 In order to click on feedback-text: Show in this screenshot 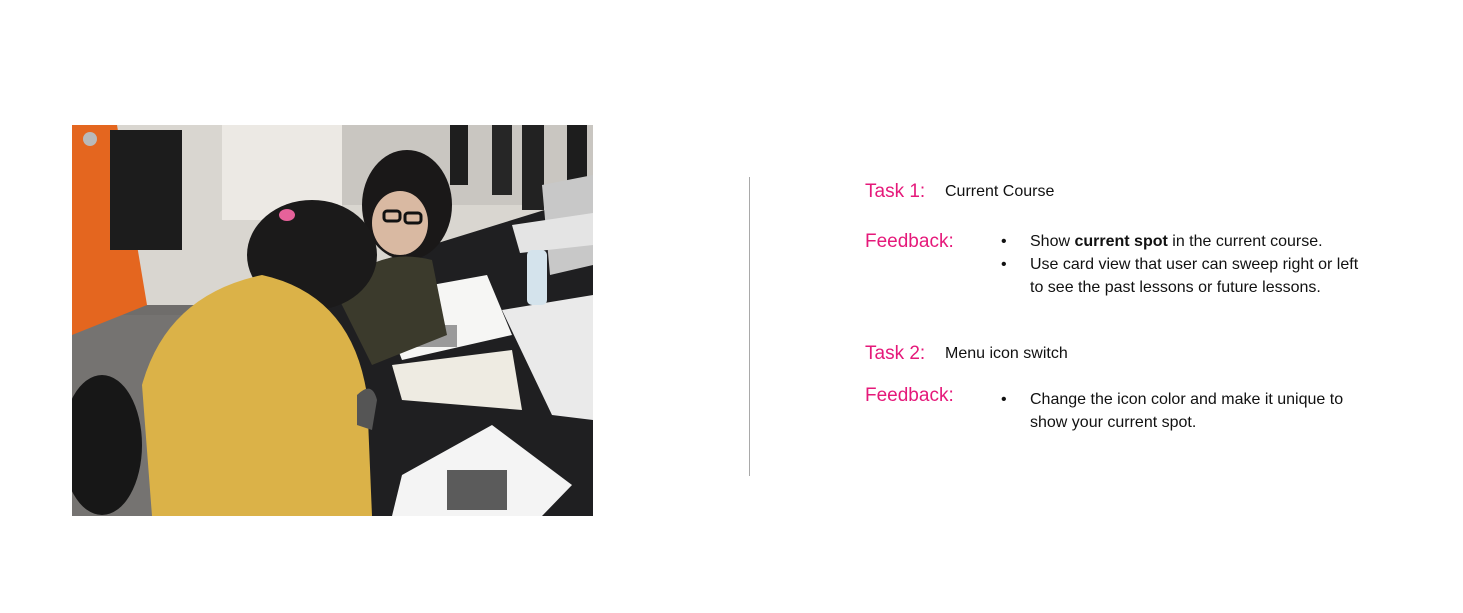, I will do `click(1052, 241)`.